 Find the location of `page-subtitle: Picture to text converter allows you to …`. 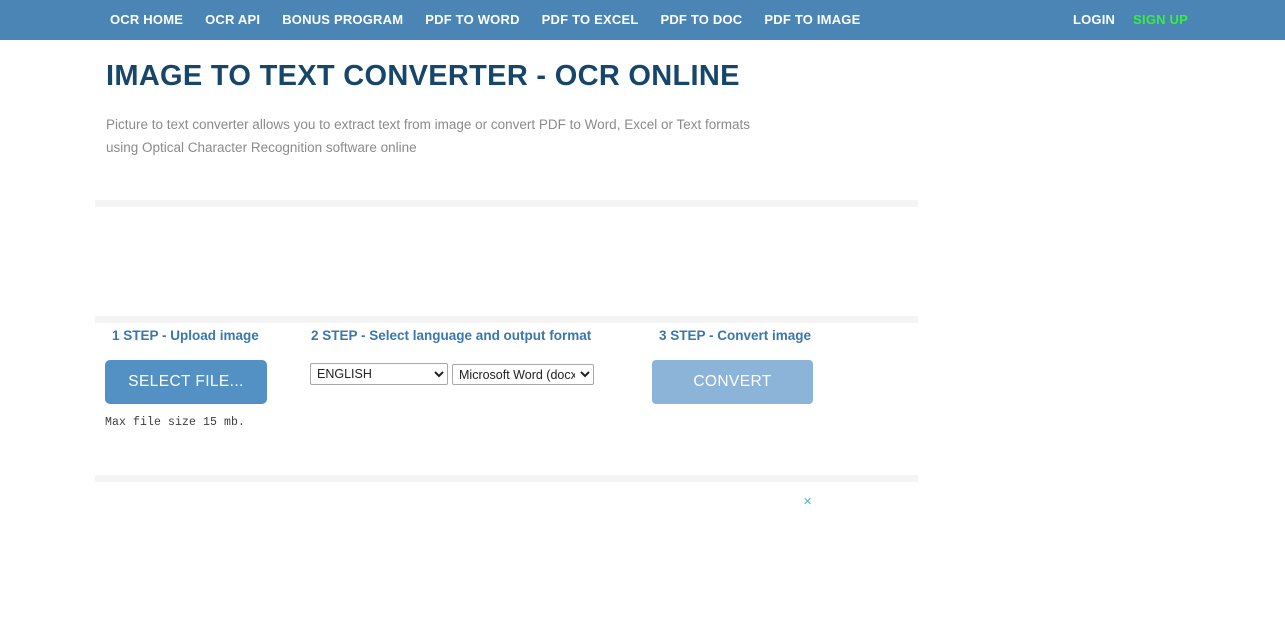

page-subtitle: Picture to text converter allows you to … is located at coordinates (428, 135).